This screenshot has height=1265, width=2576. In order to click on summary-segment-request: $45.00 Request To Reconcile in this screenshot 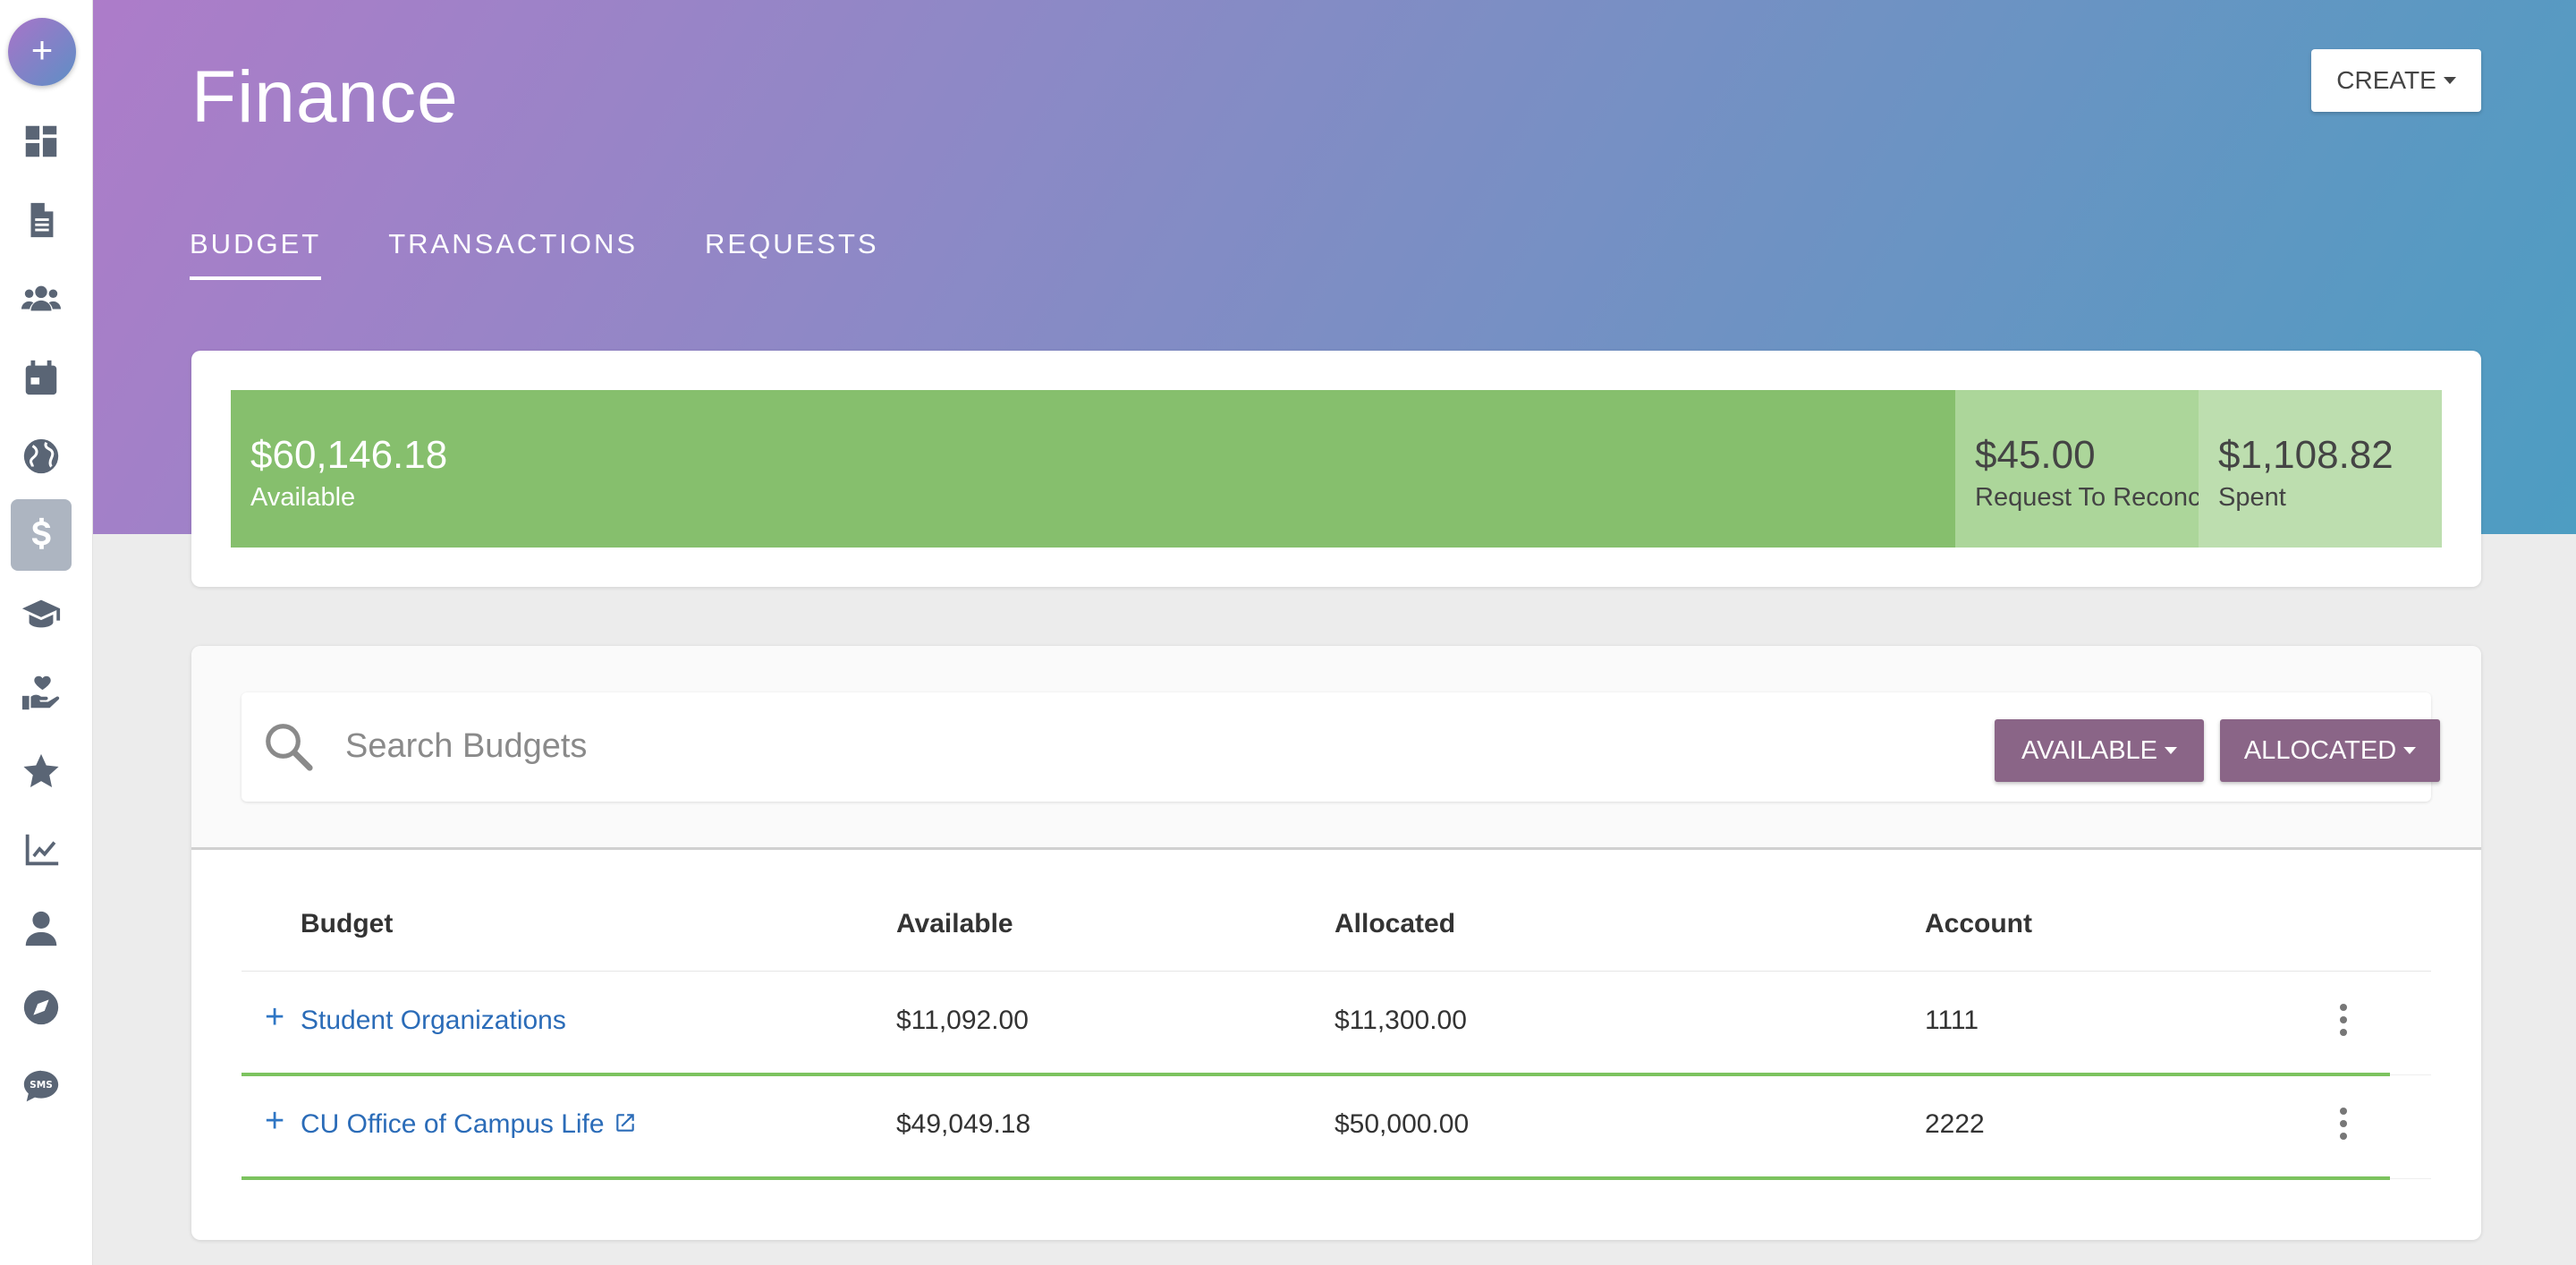, I will do `click(2077, 469)`.